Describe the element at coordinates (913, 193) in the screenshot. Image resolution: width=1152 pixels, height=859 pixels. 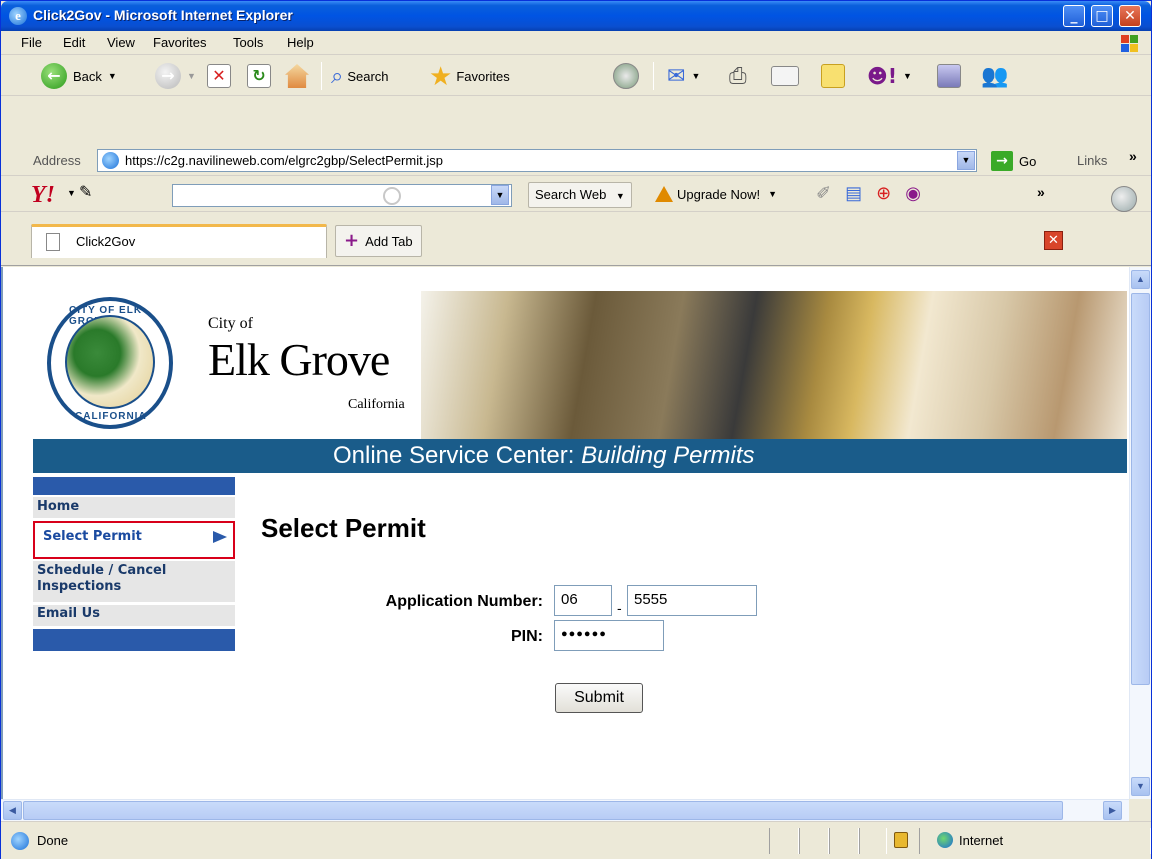
I see `headphones-icon: ◉` at that location.